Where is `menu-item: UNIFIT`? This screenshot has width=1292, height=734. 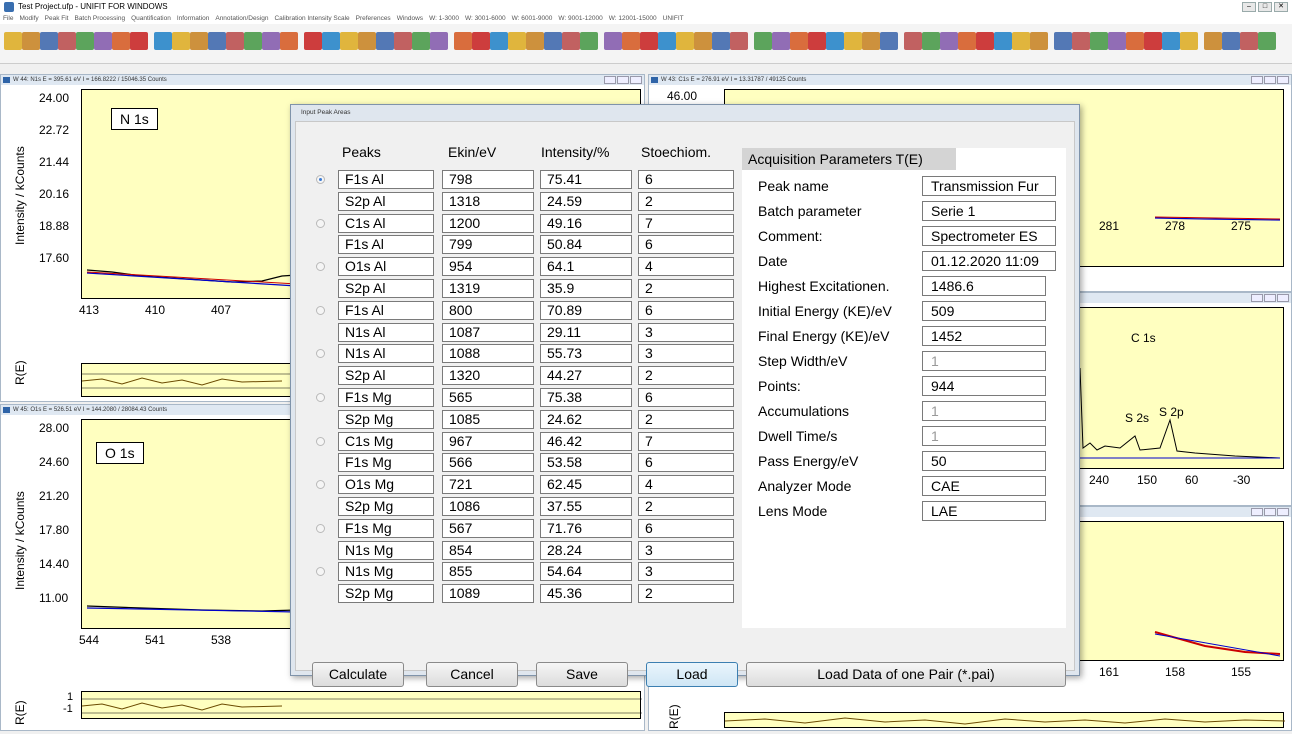 menu-item: UNIFIT is located at coordinates (673, 18).